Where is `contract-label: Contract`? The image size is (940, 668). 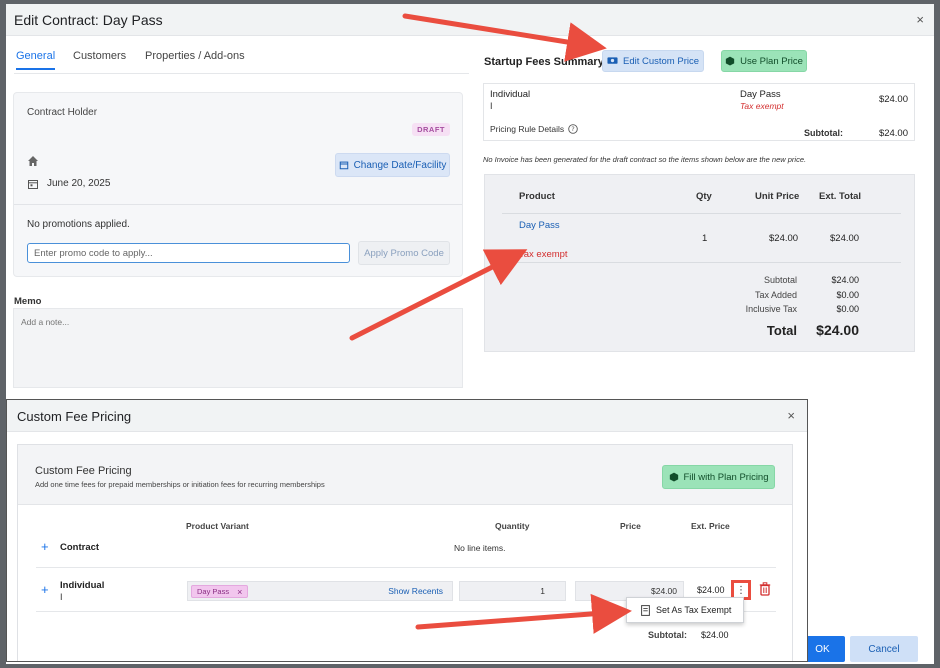 contract-label: Contract is located at coordinates (80, 547).